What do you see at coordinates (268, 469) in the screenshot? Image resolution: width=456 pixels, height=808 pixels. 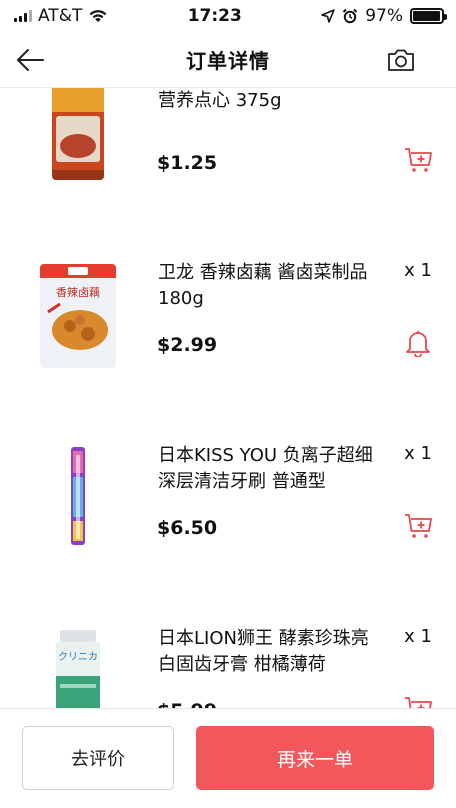 I see `product-name: 日本KISS YOU 负离子超细深层清洁牙刷 普通型` at bounding box center [268, 469].